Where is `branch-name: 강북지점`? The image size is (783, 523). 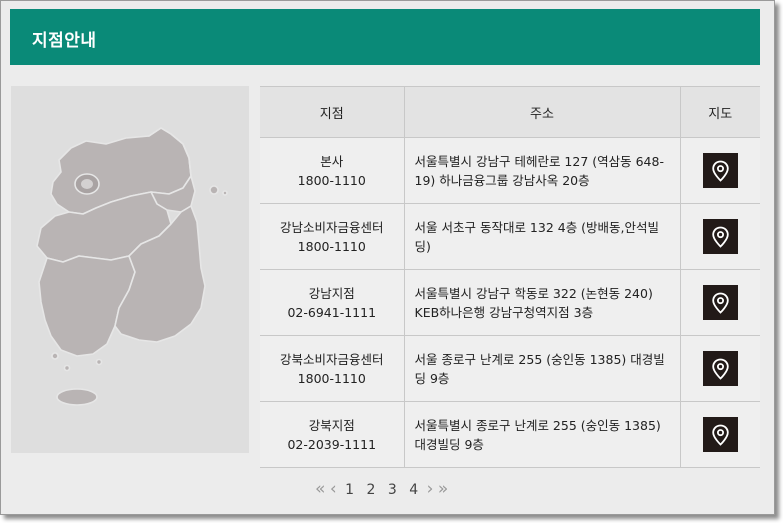 branch-name: 강북지점 is located at coordinates (331, 425).